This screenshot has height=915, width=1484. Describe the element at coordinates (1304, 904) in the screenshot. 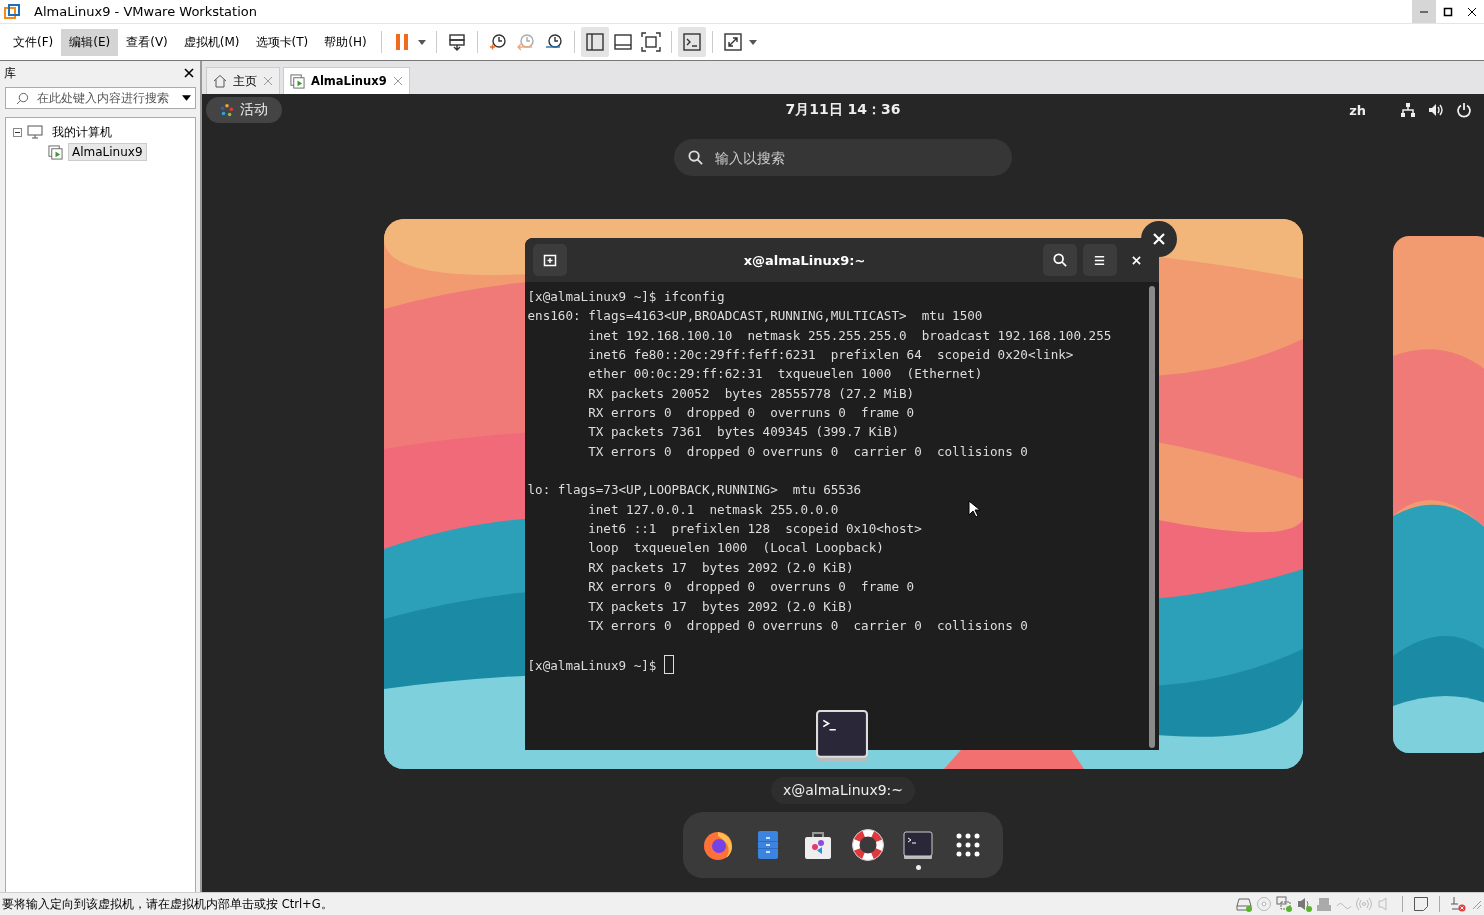

I see `sound-device-icon` at that location.